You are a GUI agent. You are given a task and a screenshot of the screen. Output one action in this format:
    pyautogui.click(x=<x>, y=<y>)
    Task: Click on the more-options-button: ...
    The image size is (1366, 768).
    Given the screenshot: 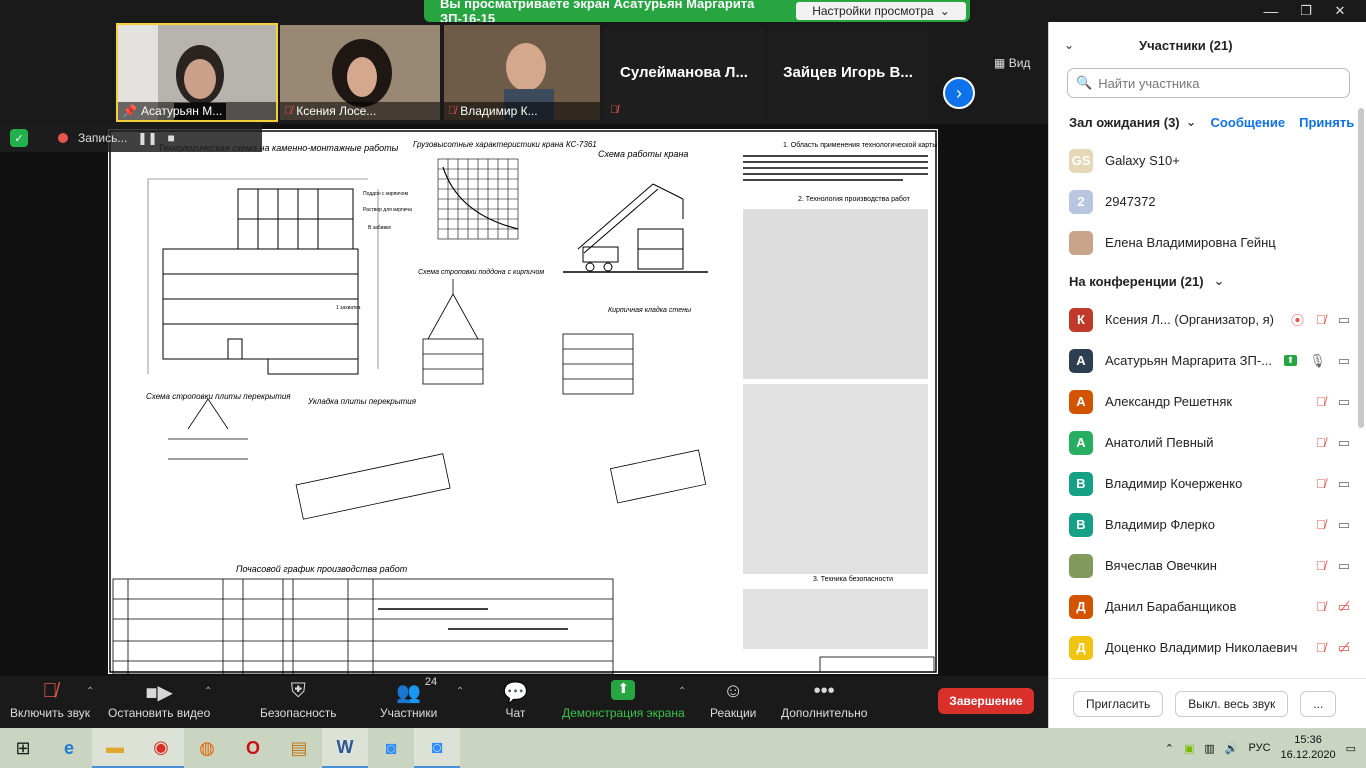 What is the action you would take?
    pyautogui.click(x=1318, y=703)
    